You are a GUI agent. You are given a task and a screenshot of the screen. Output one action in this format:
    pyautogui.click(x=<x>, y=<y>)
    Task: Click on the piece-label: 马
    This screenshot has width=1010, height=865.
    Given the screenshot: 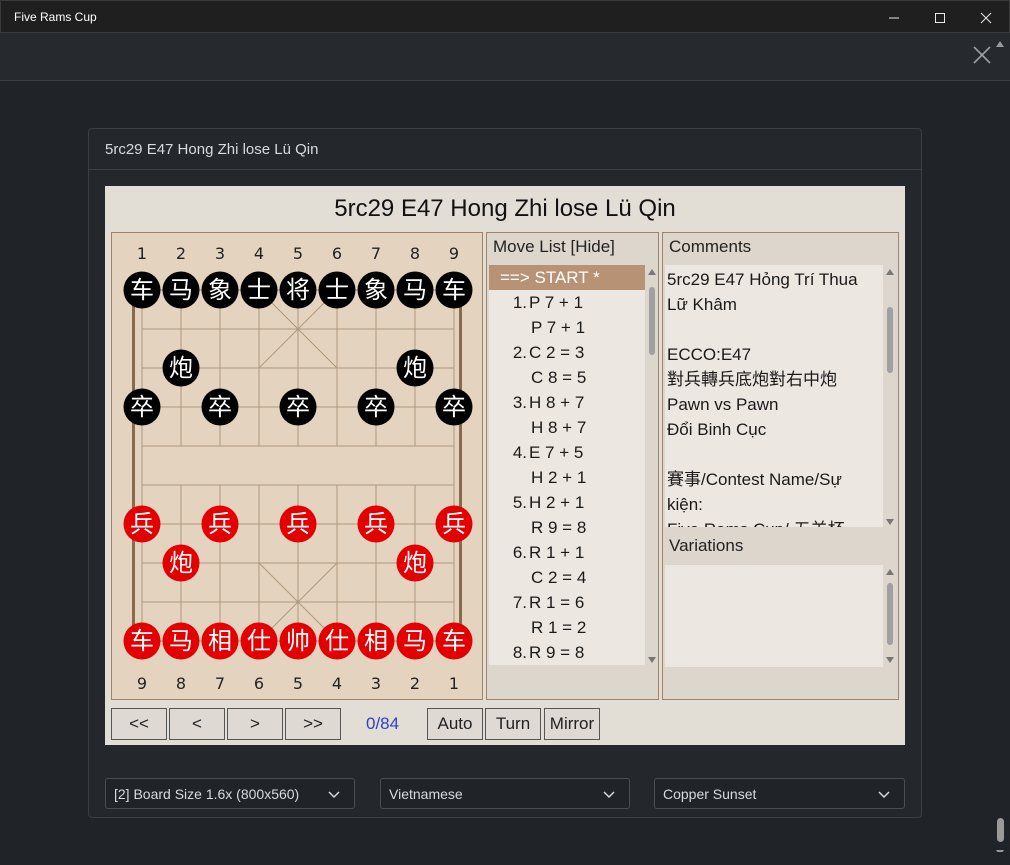 What is the action you would take?
    pyautogui.click(x=181, y=641)
    